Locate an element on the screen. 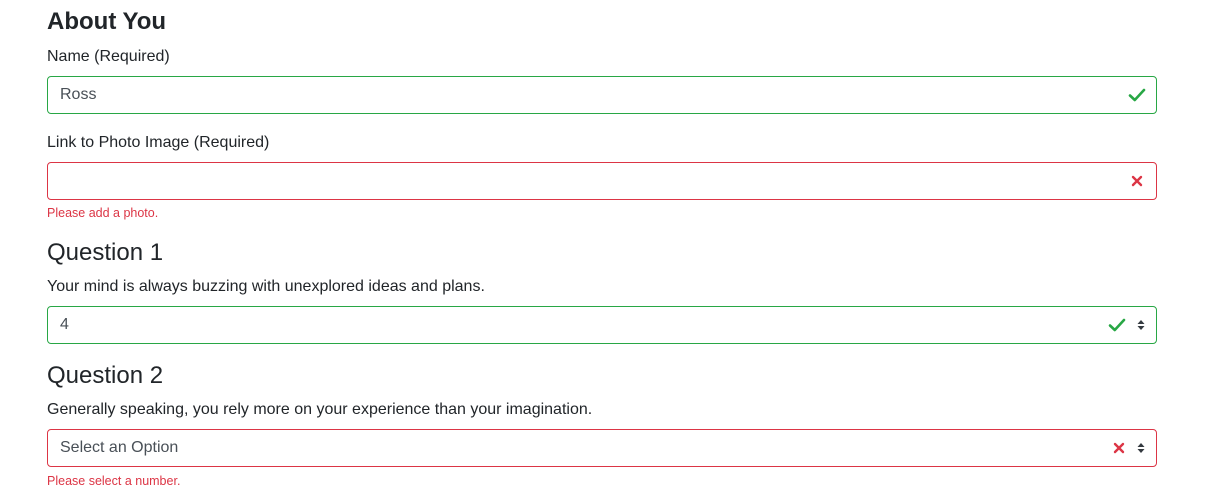 This screenshot has width=1207, height=500. question-2-select-value: Select an Option is located at coordinates (119, 447).